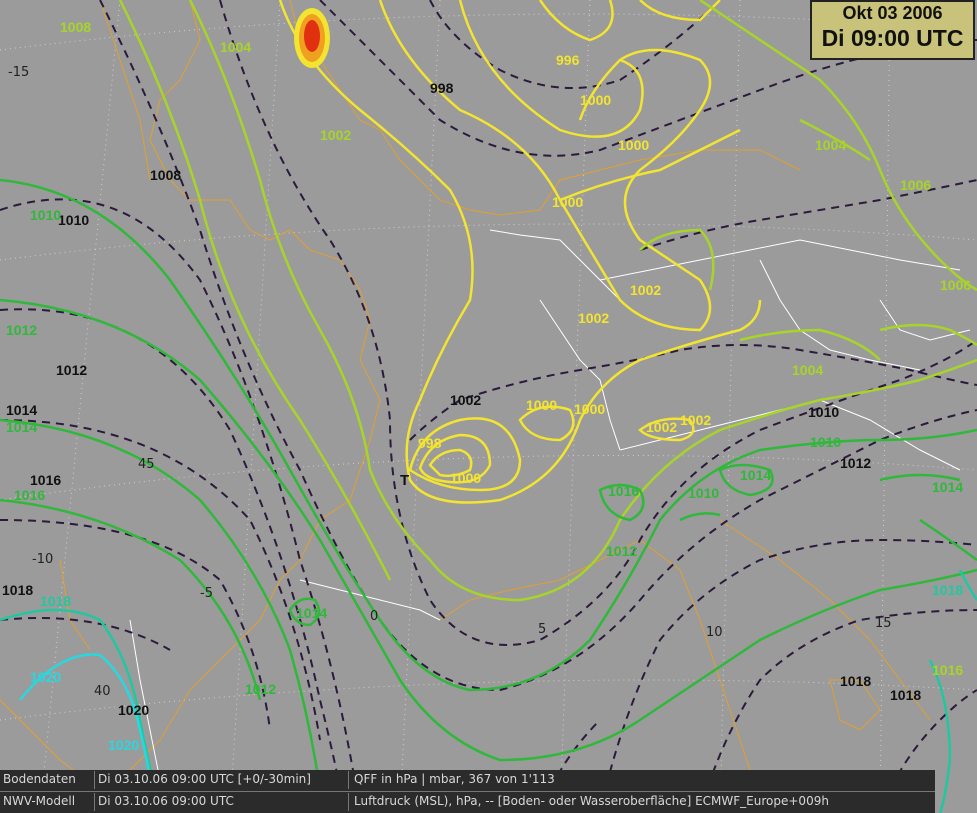 This screenshot has height=813, width=977. What do you see at coordinates (39, 779) in the screenshot?
I see `status-source: Bodendaten` at bounding box center [39, 779].